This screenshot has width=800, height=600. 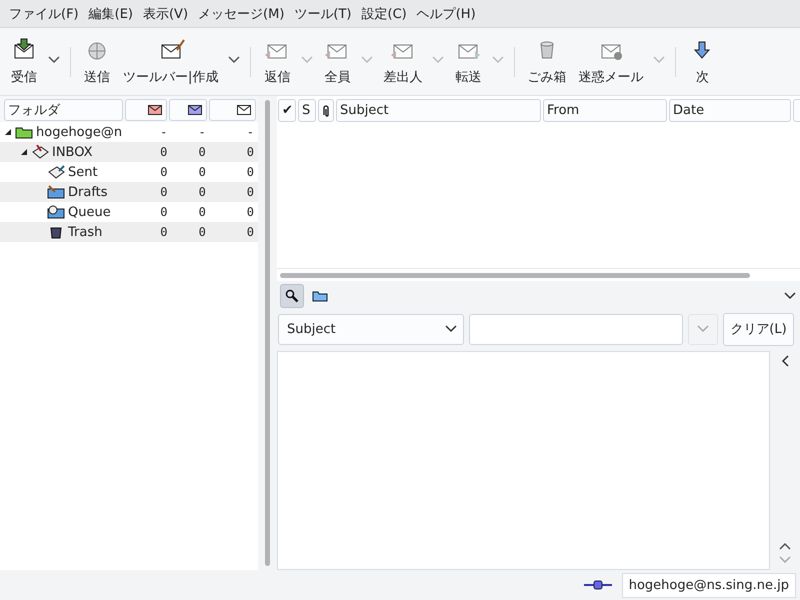 What do you see at coordinates (24, 62) in the screenshot?
I see `toolbar-button: 受信` at bounding box center [24, 62].